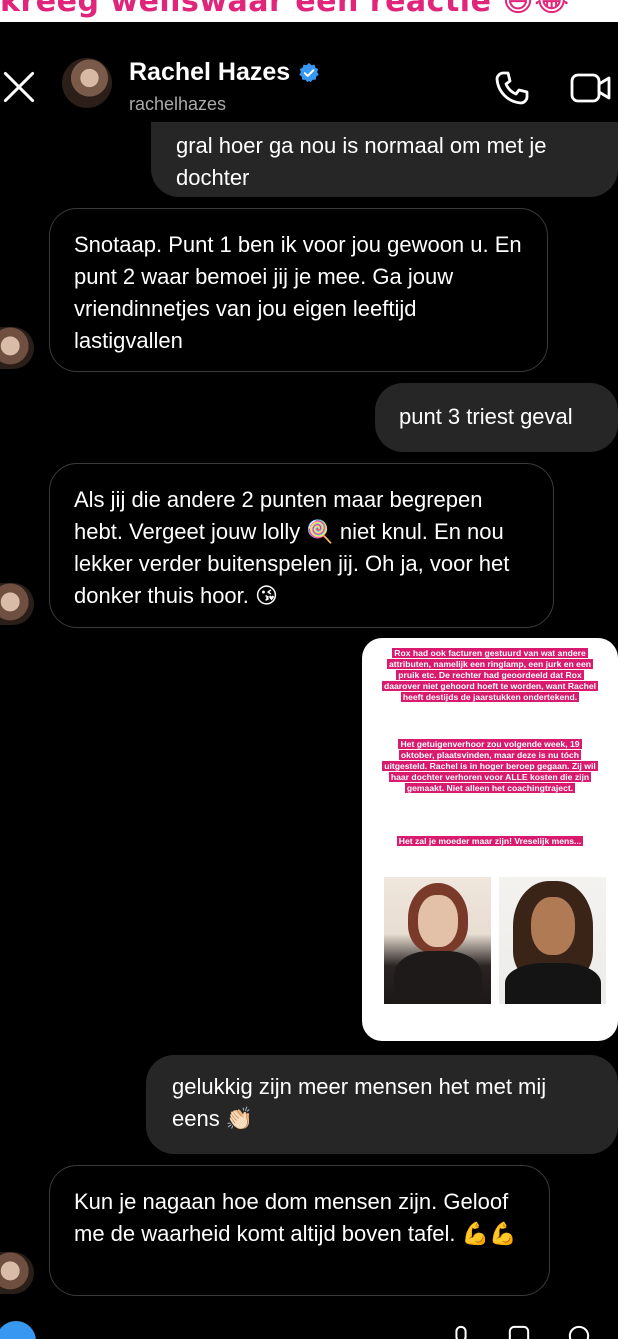 The width and height of the screenshot is (618, 1339). What do you see at coordinates (19, 87) in the screenshot?
I see `close-icon` at bounding box center [19, 87].